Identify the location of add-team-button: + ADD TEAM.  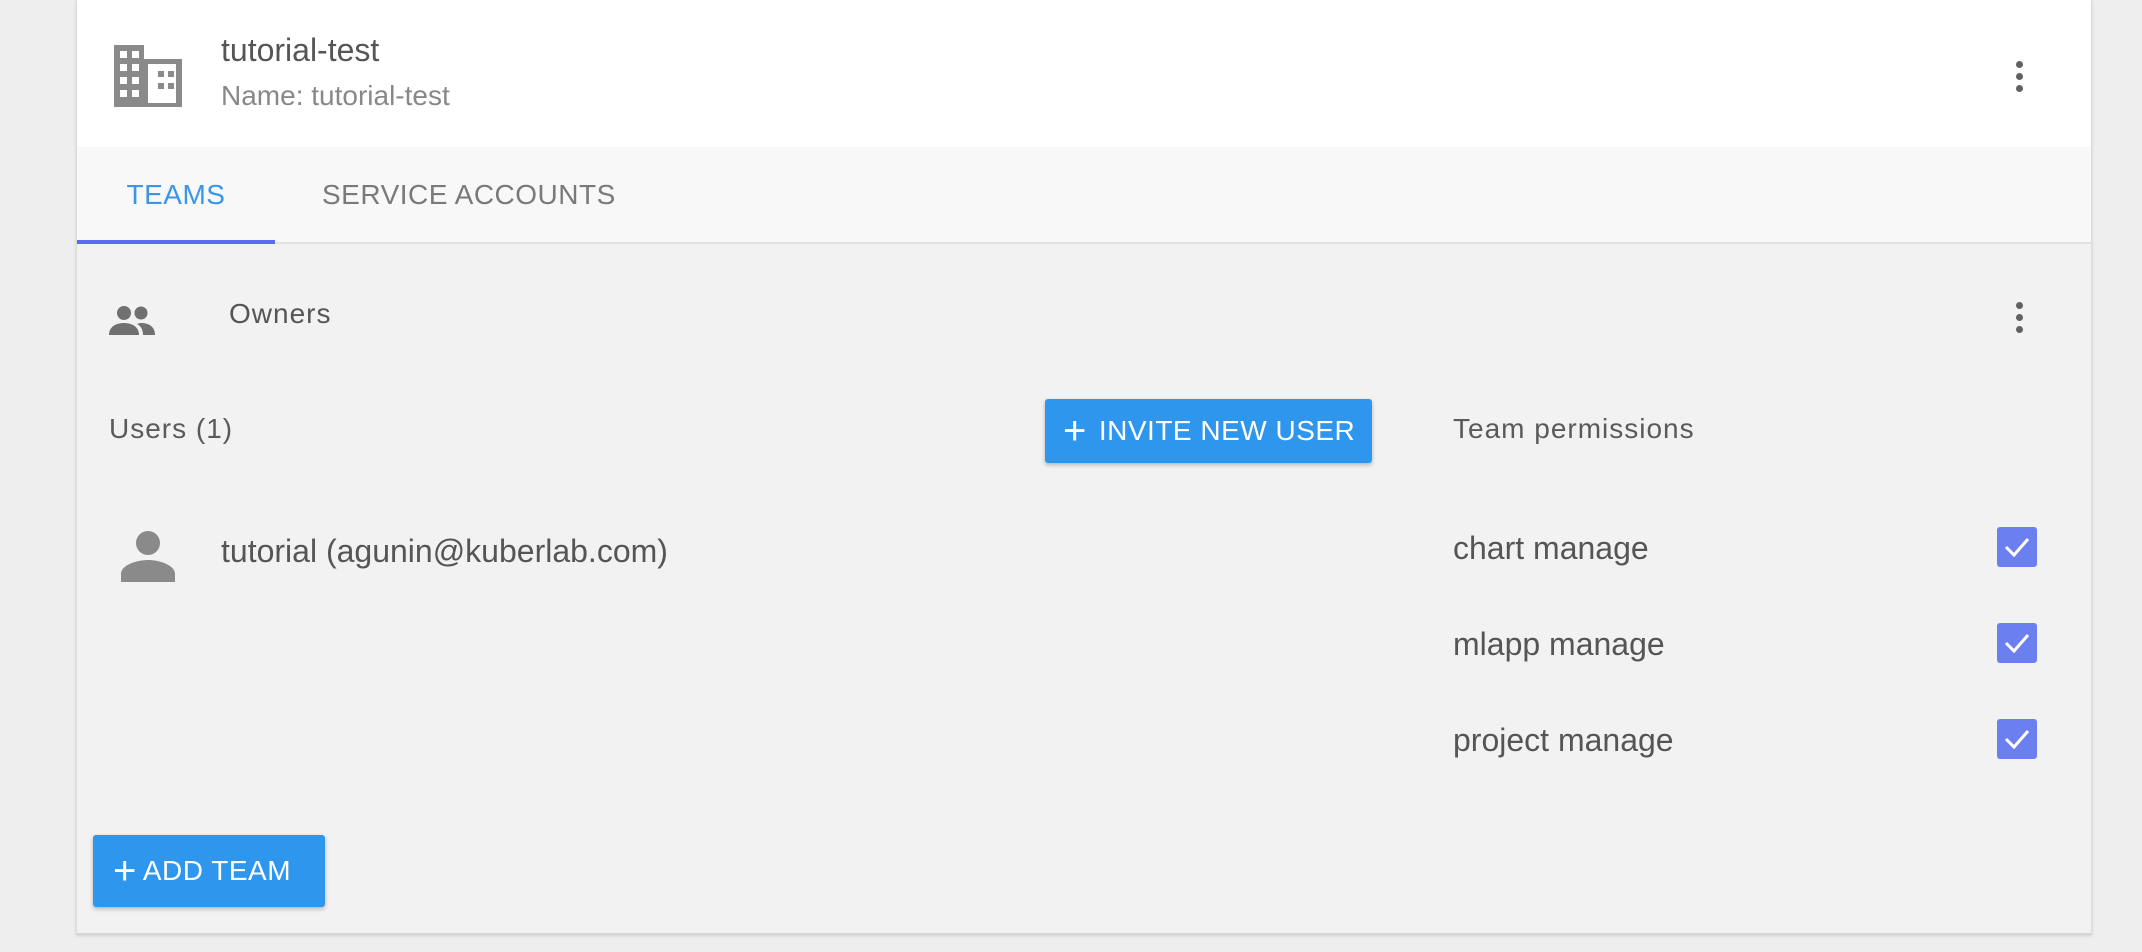
(209, 871).